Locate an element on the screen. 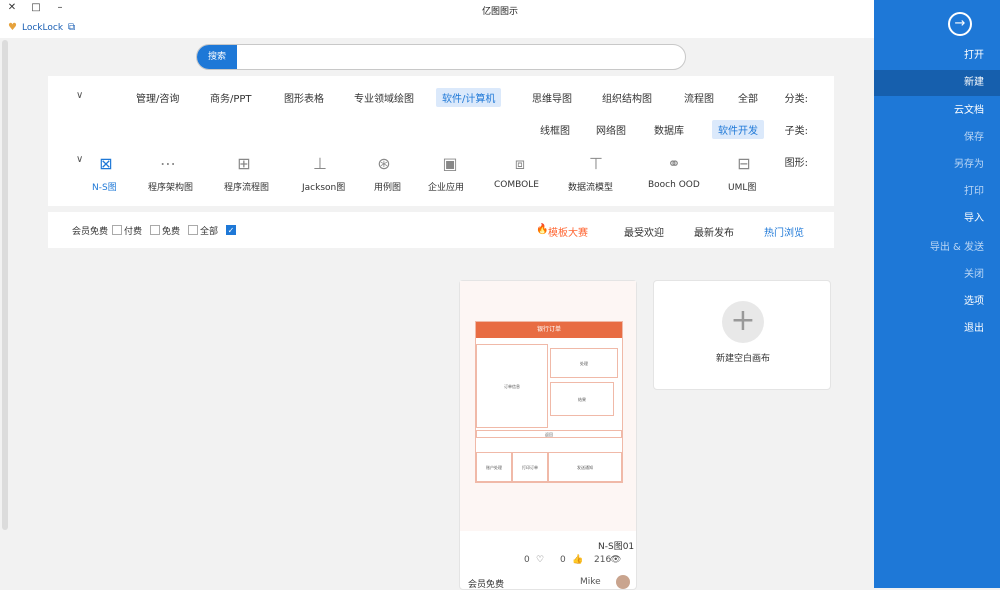  graphic-jackson: Jackson图 is located at coordinates (323, 186).